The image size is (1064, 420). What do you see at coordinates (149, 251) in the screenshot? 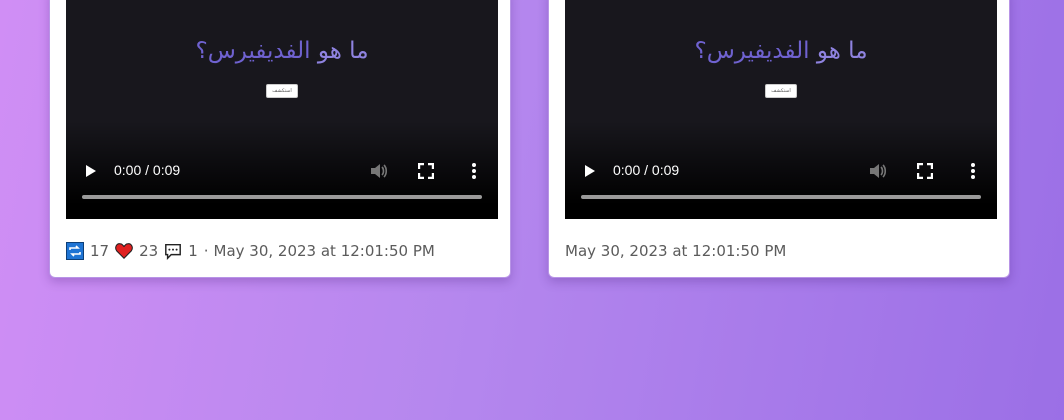
I see `like-count: 23` at bounding box center [149, 251].